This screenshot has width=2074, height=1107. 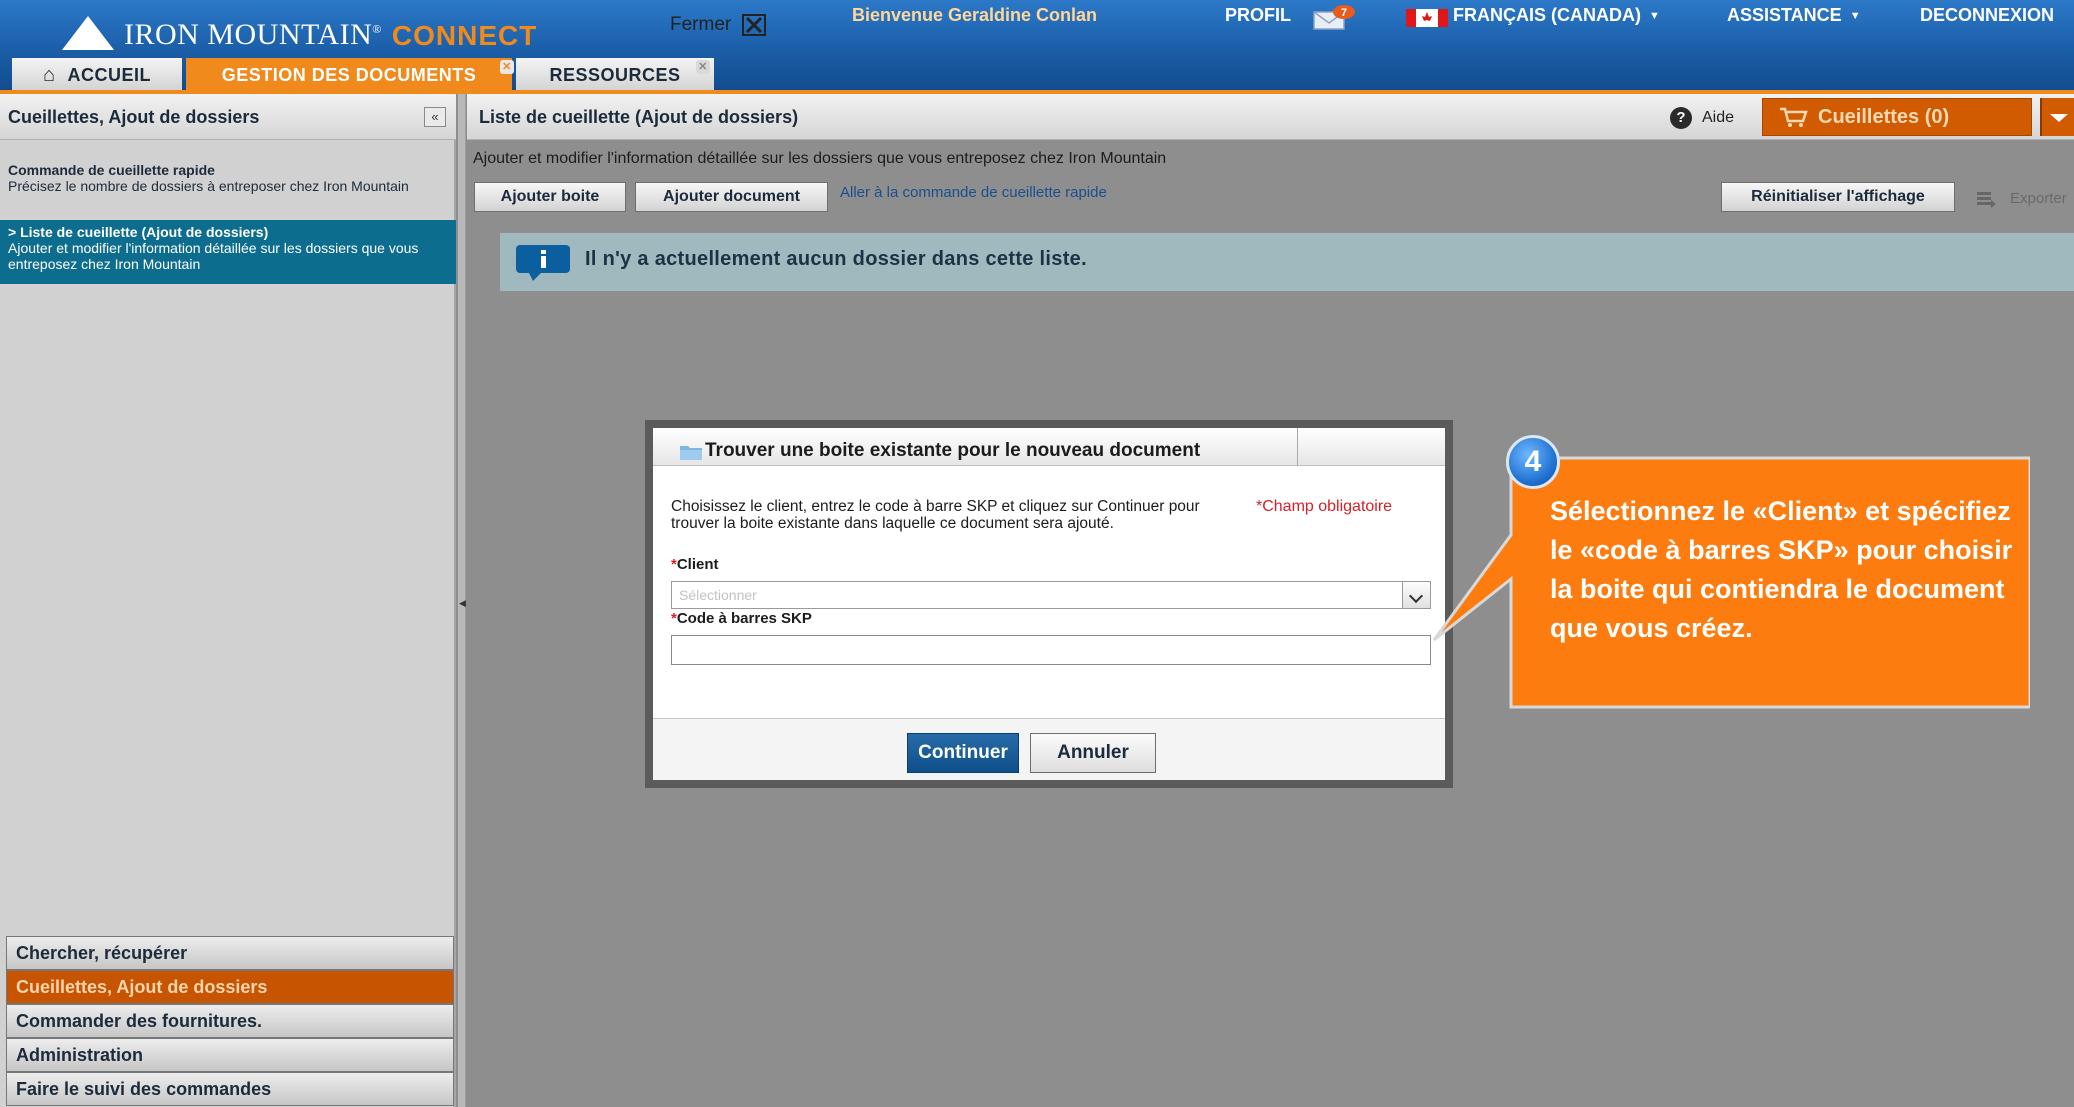 What do you see at coordinates (1371, 447) in the screenshot?
I see `dialog-close-button` at bounding box center [1371, 447].